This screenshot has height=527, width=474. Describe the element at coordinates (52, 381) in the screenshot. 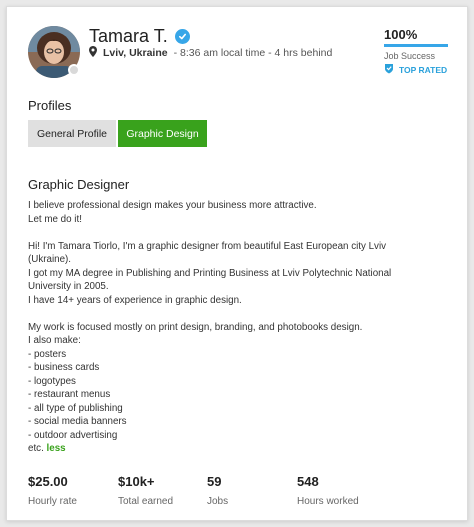

I see `description-line: - logotypes` at that location.